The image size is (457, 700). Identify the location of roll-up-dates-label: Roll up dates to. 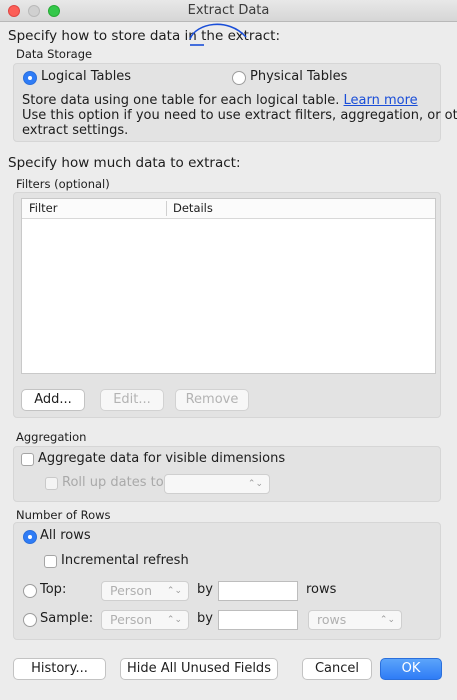
(113, 482).